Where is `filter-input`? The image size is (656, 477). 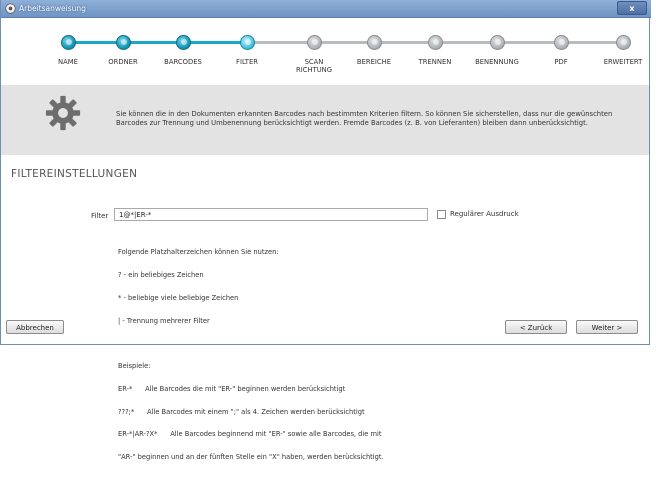
filter-input is located at coordinates (271, 214).